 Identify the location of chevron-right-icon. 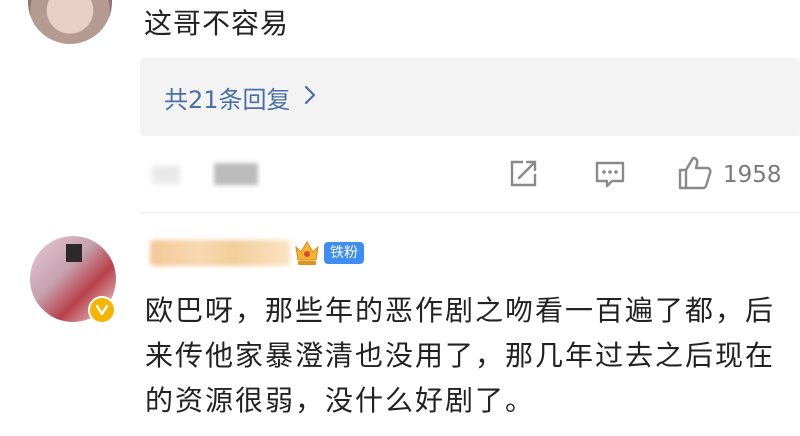
(310, 98).